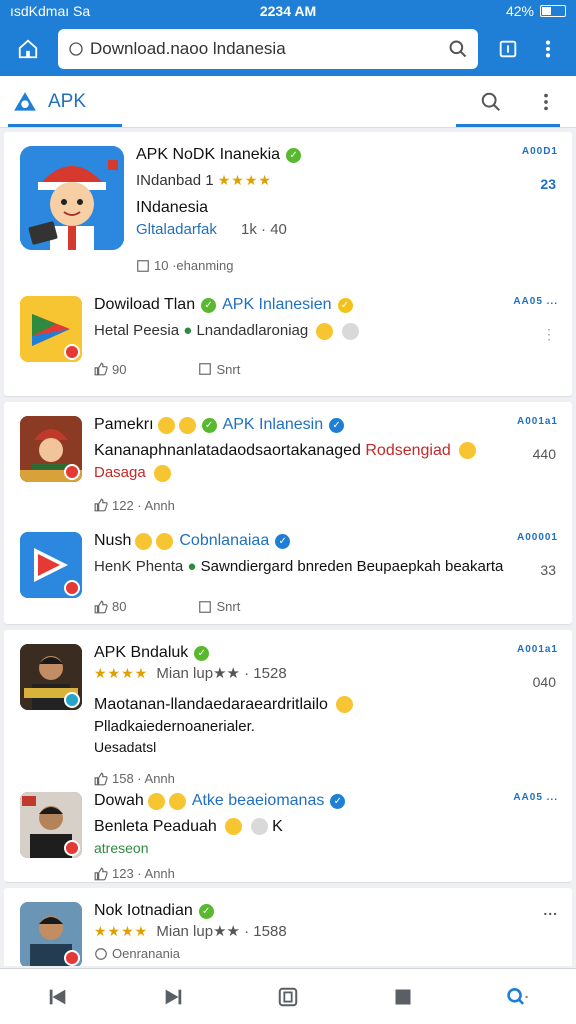 Image resolution: width=576 pixels, height=1024 pixels. I want to click on app-name: Dowiload Tlan, so click(144, 305).